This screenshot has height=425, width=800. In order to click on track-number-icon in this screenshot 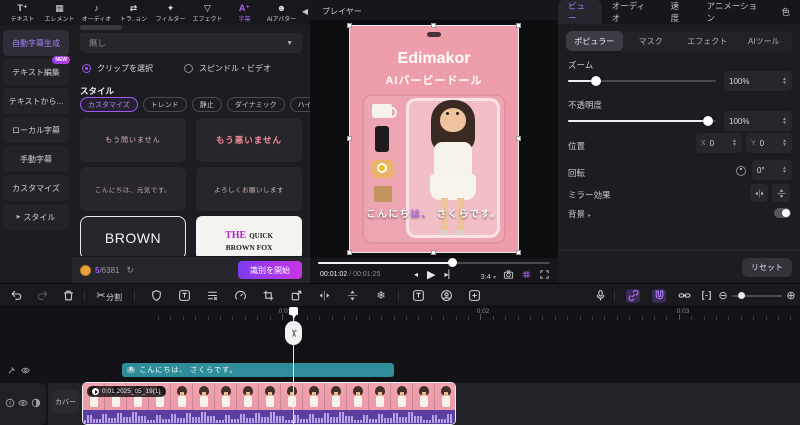, I will do `click(10, 403)`.